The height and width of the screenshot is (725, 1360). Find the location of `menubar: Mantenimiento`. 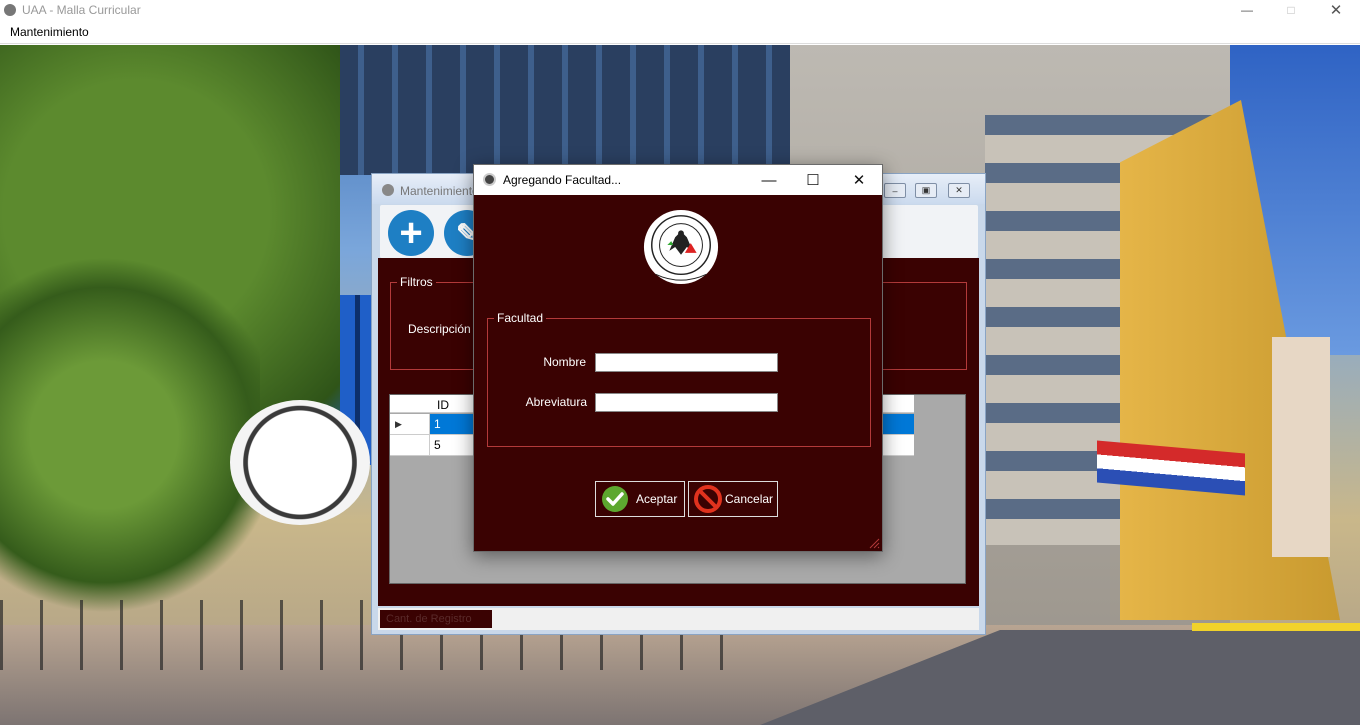

menubar: Mantenimiento is located at coordinates (680, 32).